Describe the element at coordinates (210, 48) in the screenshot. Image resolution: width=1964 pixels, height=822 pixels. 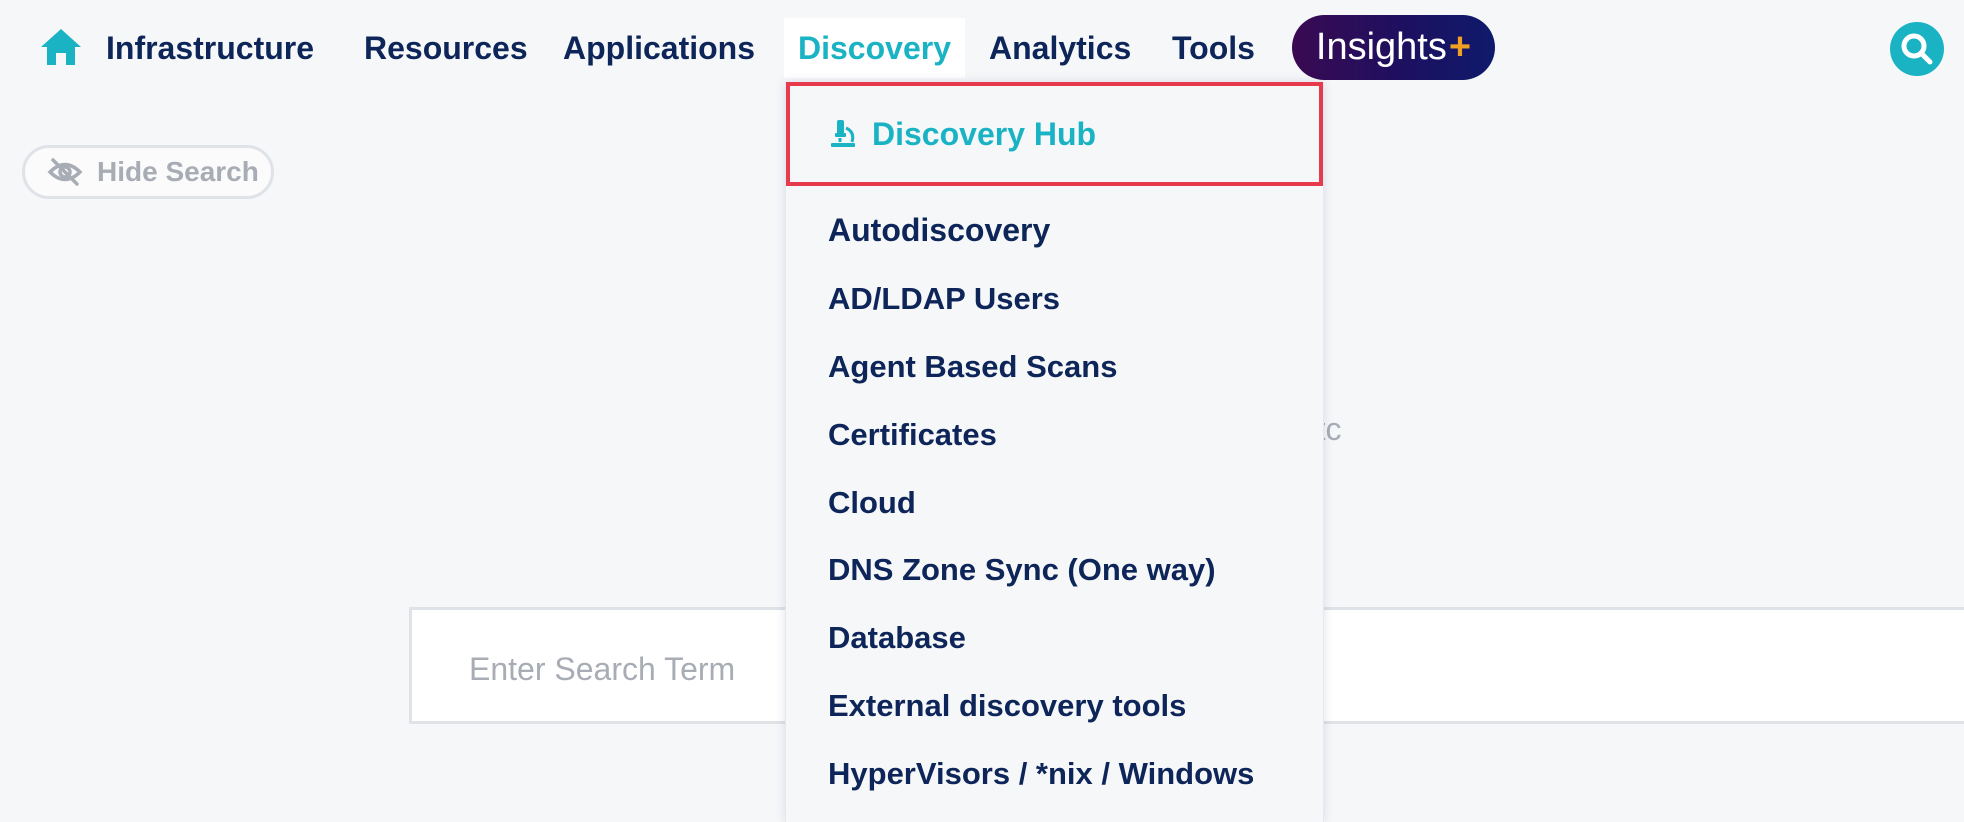
I see `nav-item-infrastructure: Infrastructure` at that location.